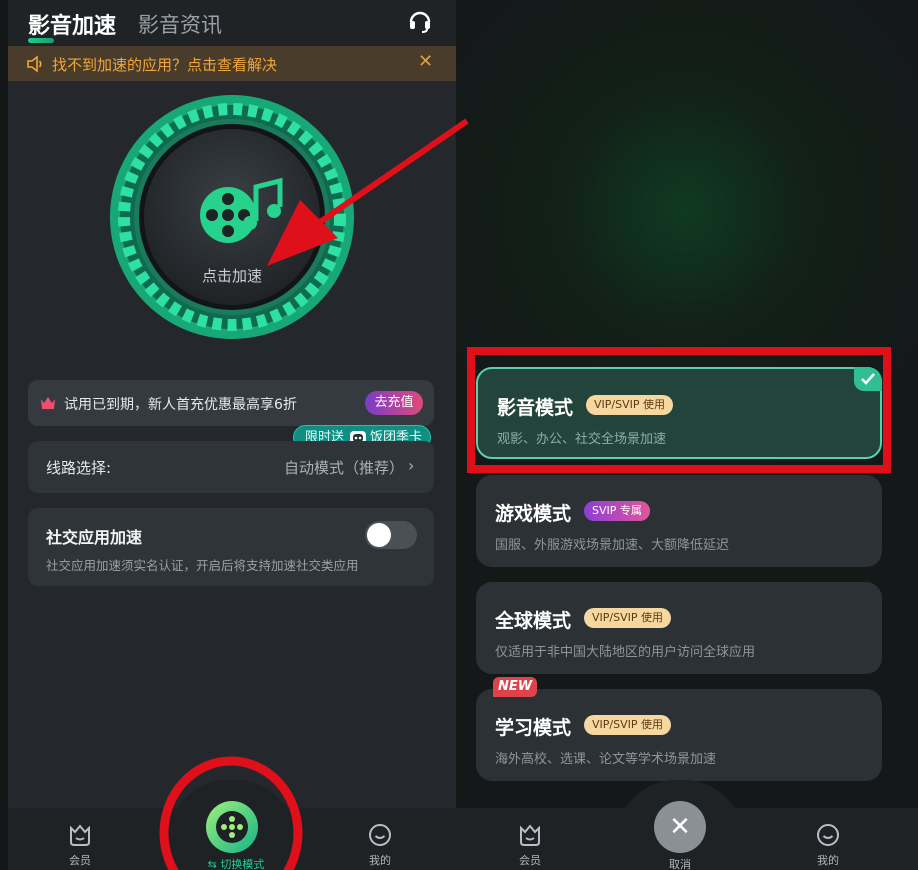 The width and height of the screenshot is (918, 870). I want to click on accelerate-button: 点击加速, so click(232, 217).